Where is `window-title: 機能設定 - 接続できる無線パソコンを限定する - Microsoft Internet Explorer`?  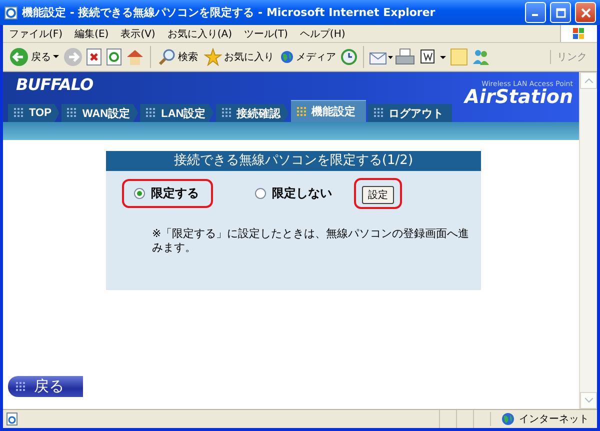
window-title: 機能設定 - 接続できる無線パソコンを限定する - Microsoft Internet Explorer is located at coordinates (229, 12).